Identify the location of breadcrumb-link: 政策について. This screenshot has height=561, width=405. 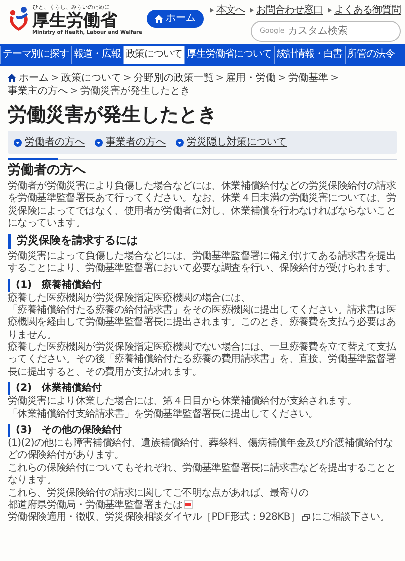
(91, 78).